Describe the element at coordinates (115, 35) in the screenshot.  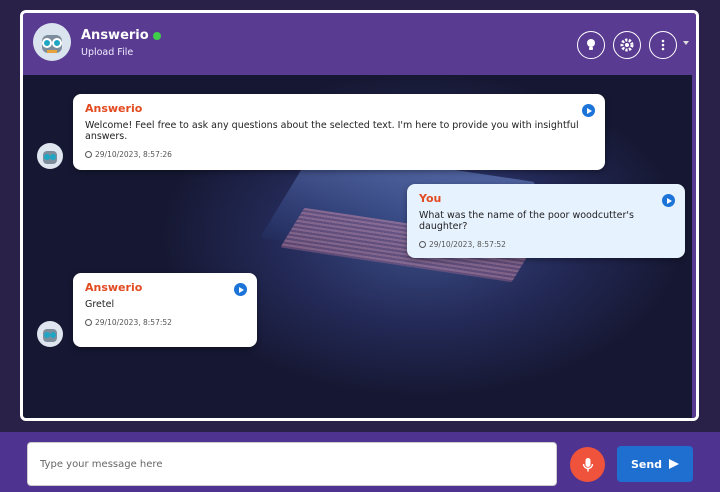
I see `app-title: Answerio` at that location.